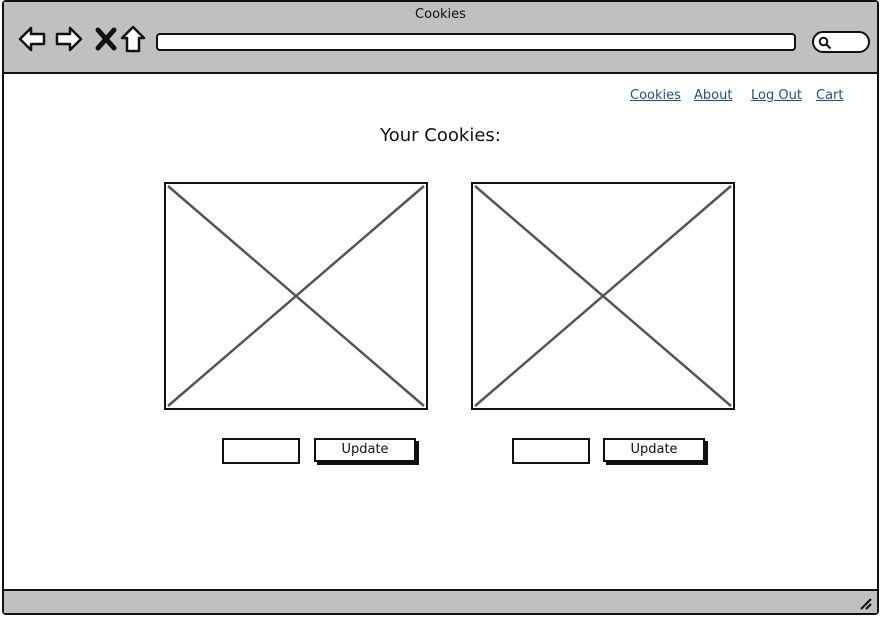  What do you see at coordinates (841, 42) in the screenshot?
I see `browser-search-field` at bounding box center [841, 42].